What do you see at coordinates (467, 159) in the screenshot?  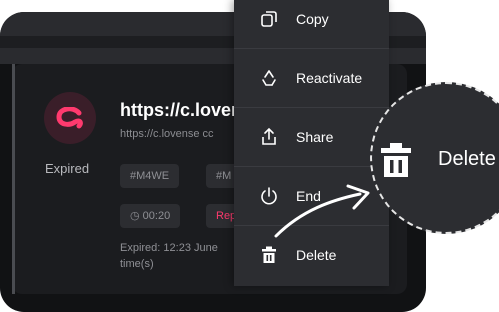 I see `zoom-delete-label: Delete` at bounding box center [467, 159].